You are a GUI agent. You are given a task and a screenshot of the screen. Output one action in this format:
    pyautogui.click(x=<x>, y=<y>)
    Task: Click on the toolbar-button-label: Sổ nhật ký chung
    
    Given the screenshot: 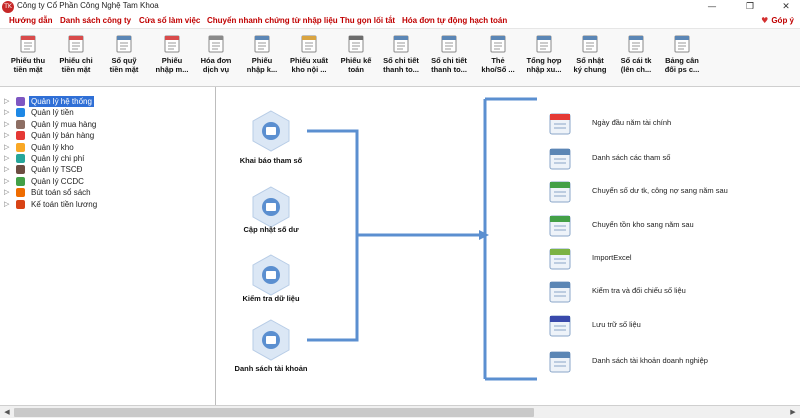 What is the action you would take?
    pyautogui.click(x=590, y=65)
    